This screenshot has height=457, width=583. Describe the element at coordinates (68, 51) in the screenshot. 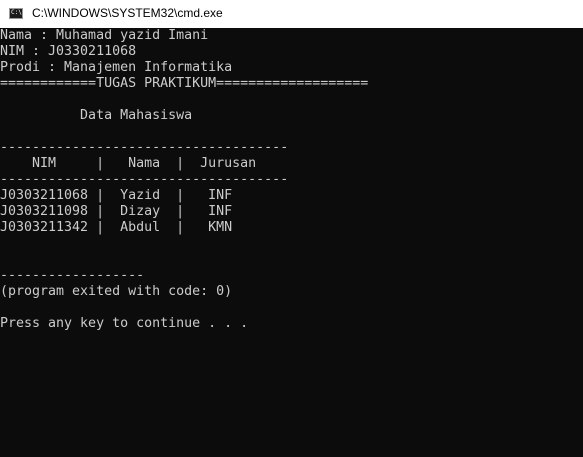

I see `output-line-nim: NIM : J0330211068` at that location.